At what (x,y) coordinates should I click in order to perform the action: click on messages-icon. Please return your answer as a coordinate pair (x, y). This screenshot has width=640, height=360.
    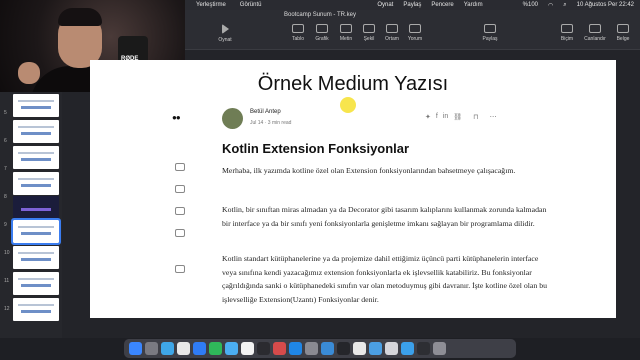
    Looking at the image, I should click on (199, 348).